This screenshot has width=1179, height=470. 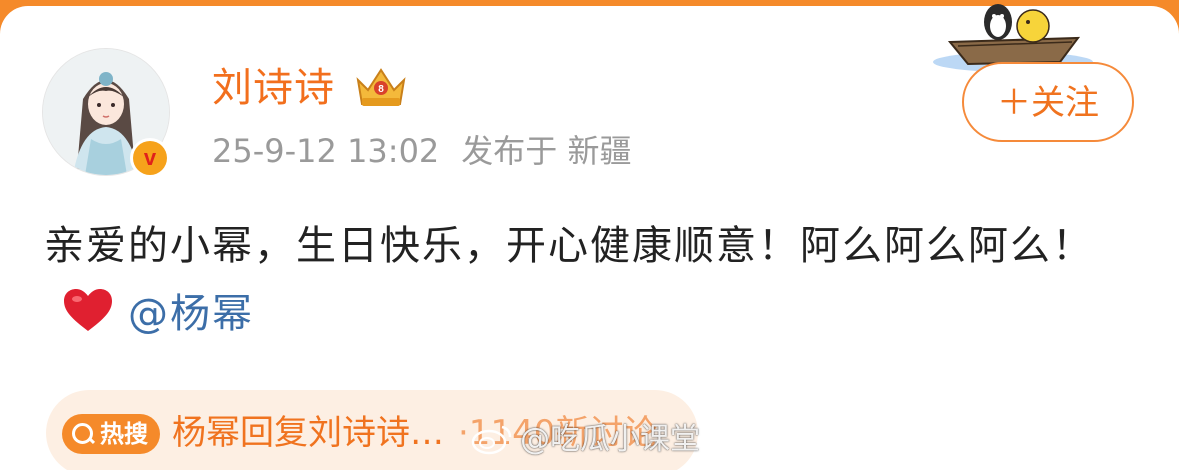 What do you see at coordinates (88, 310) in the screenshot?
I see `red-heart-emoji-icon` at bounding box center [88, 310].